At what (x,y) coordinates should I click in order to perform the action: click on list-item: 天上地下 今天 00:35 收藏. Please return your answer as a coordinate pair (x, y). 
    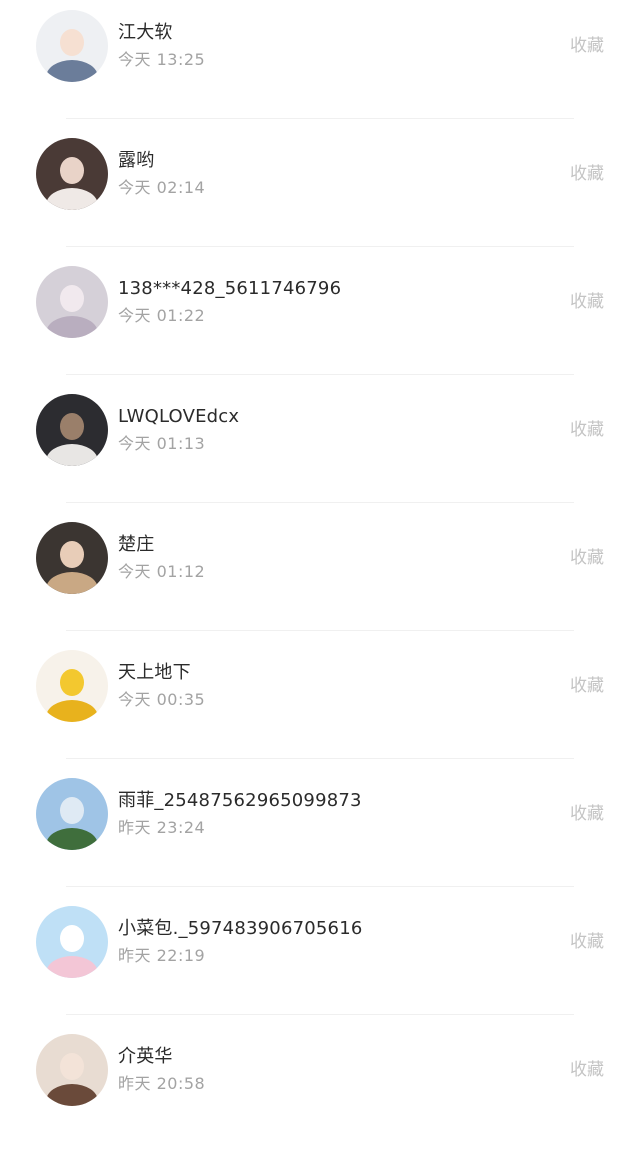
    Looking at the image, I should click on (320, 704).